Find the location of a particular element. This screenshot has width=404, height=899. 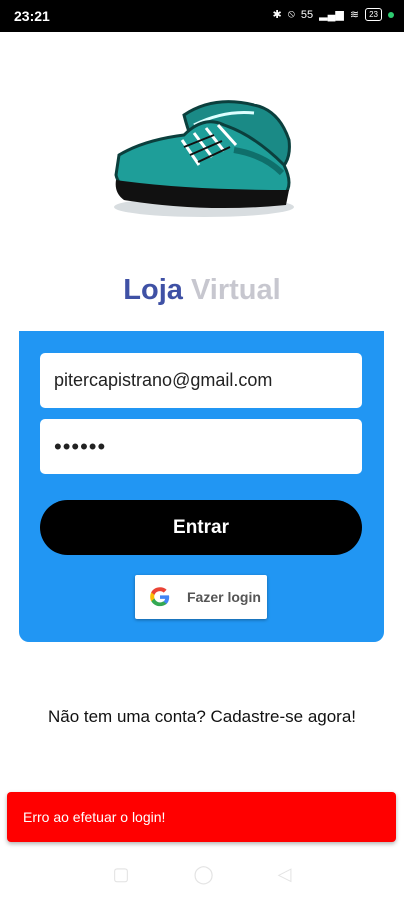

status-bar: 23:21 ✱ ⦸ 55 ▂▄▆ ≋ 23 is located at coordinates (202, 16).